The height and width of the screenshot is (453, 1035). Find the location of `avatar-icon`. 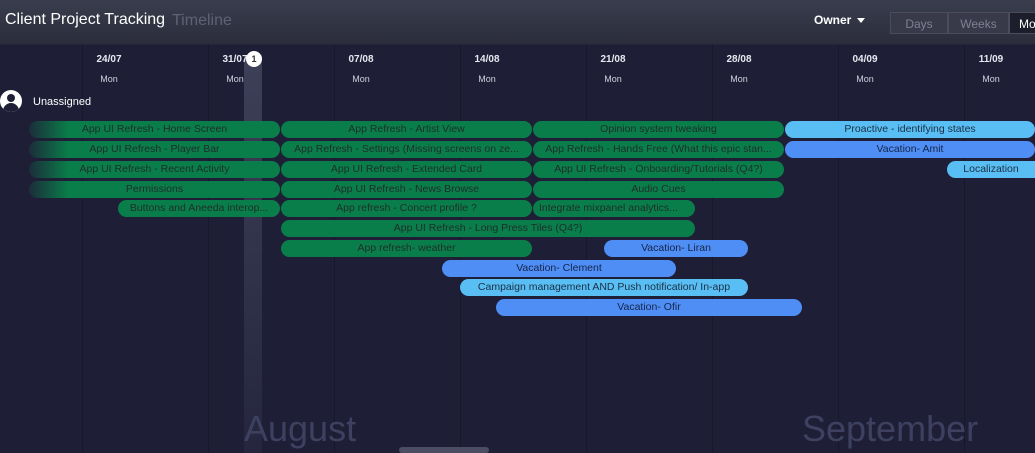

avatar-icon is located at coordinates (11, 101).